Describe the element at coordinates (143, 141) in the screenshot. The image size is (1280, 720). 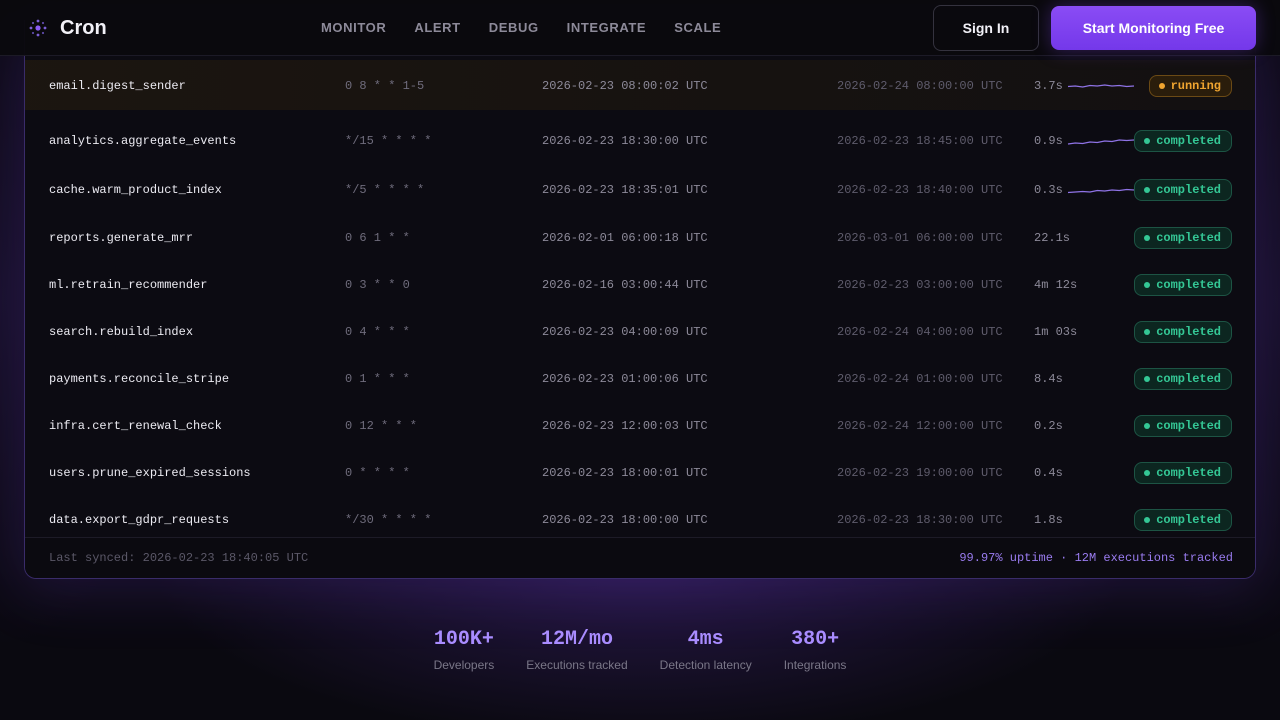
I see `job-name: analytics.aggregate_events` at that location.